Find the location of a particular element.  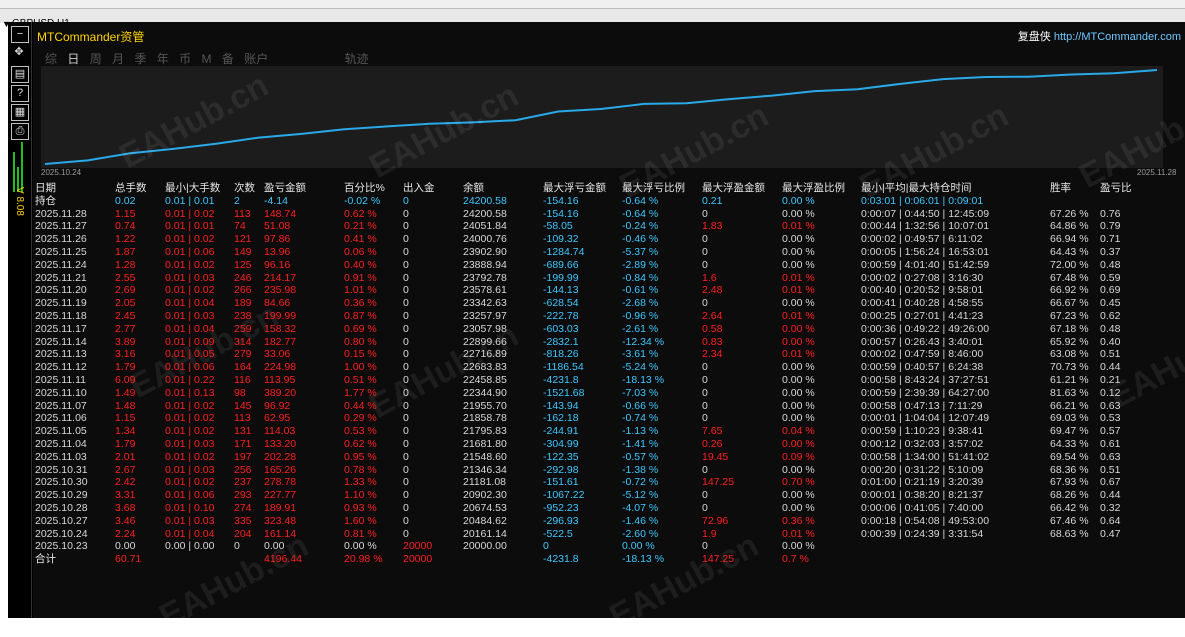

chart-tab: ▼ GBPUSD,H1 is located at coordinates (592, 18).